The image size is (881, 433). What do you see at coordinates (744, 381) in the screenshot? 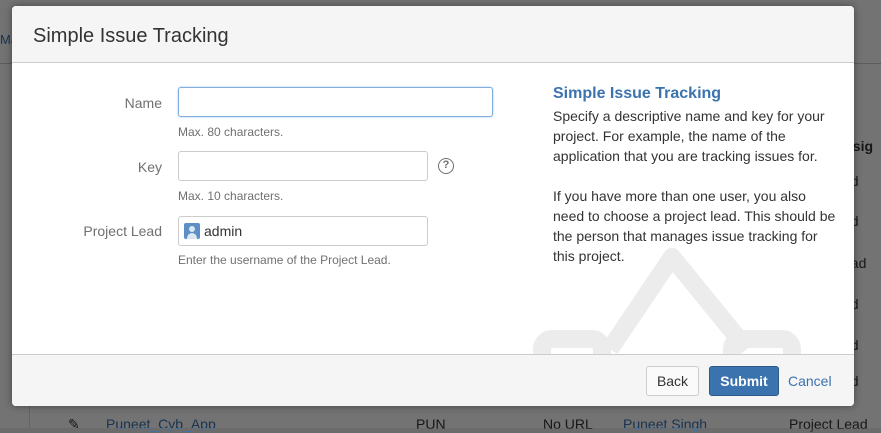
I see `submit-button: Submit` at bounding box center [744, 381].